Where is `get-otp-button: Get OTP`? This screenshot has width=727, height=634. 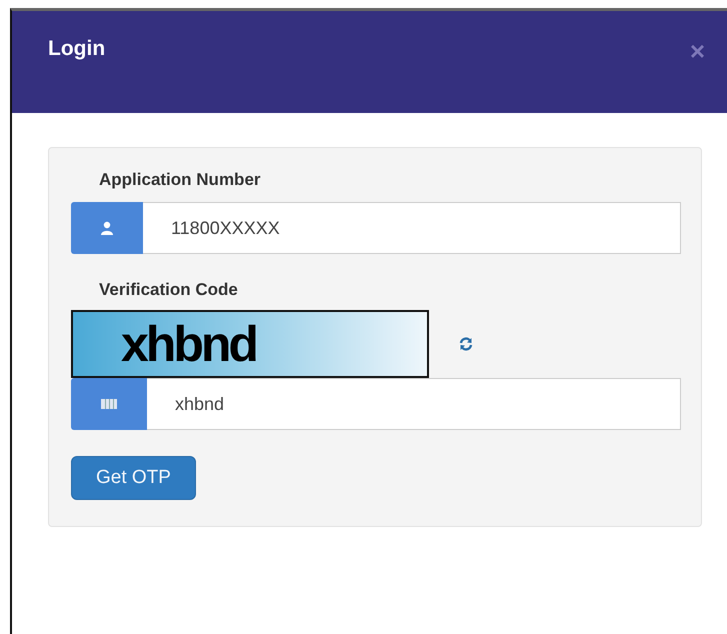
get-otp-button: Get OTP is located at coordinates (133, 478).